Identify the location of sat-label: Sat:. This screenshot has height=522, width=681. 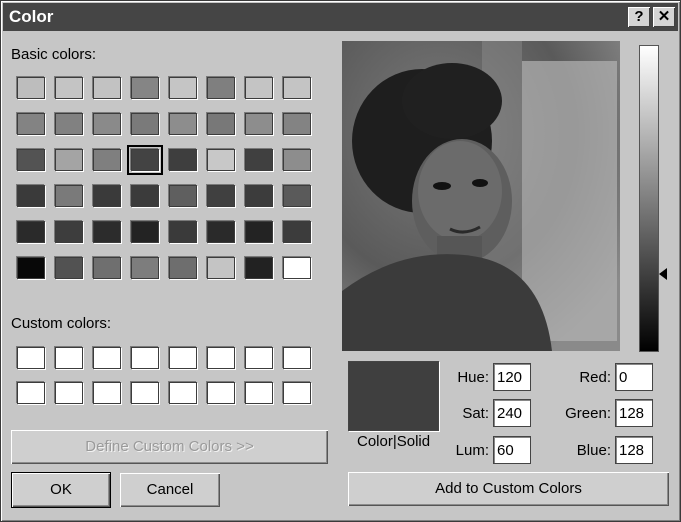
(475, 413).